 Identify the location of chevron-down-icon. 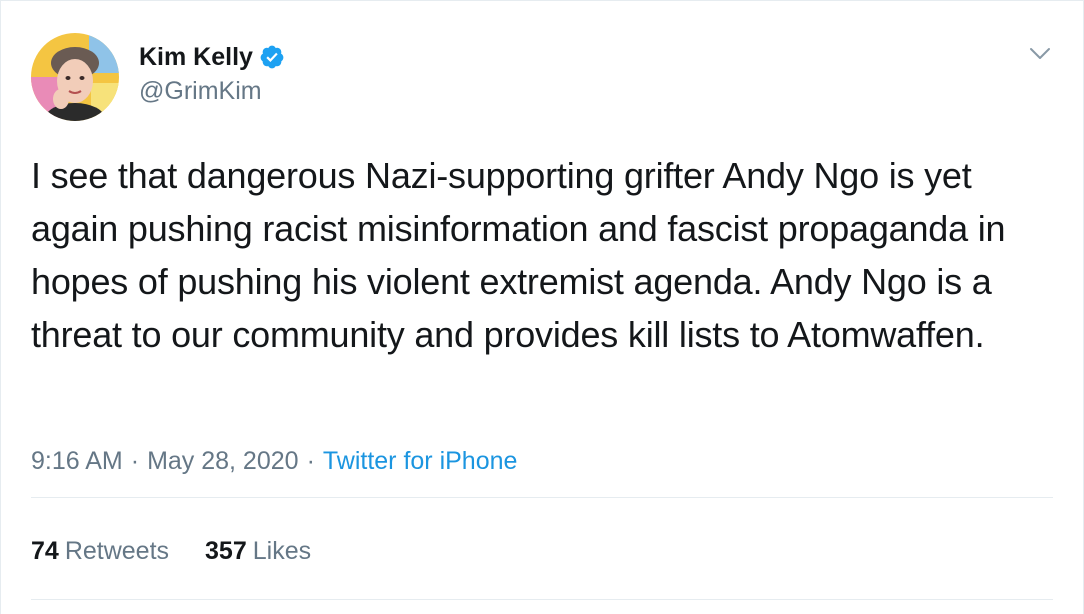
(1040, 53).